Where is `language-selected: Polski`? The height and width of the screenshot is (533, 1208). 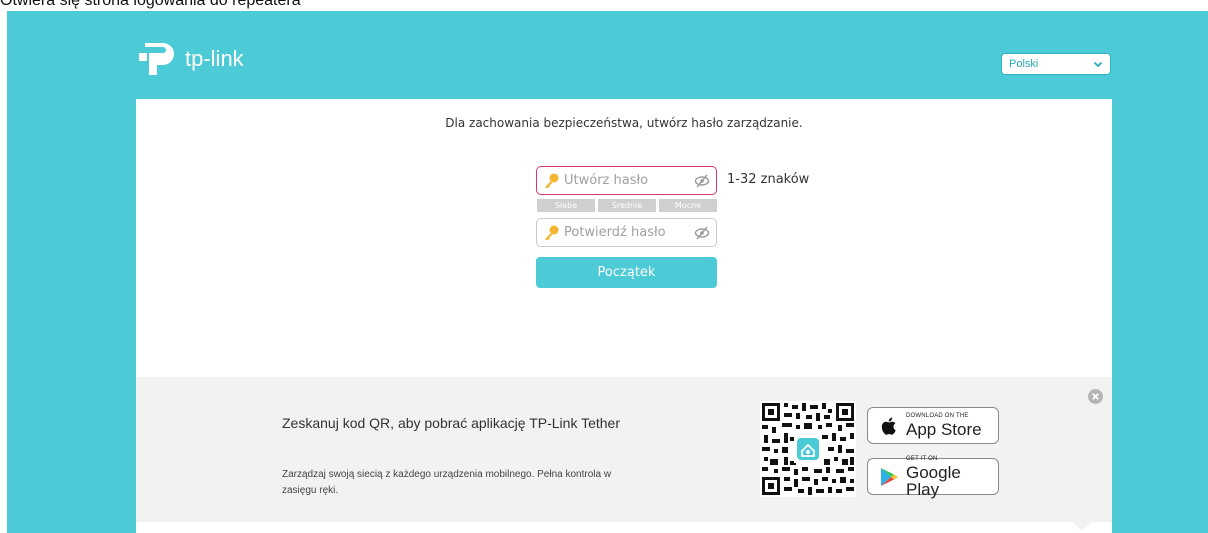 language-selected: Polski is located at coordinates (1024, 64).